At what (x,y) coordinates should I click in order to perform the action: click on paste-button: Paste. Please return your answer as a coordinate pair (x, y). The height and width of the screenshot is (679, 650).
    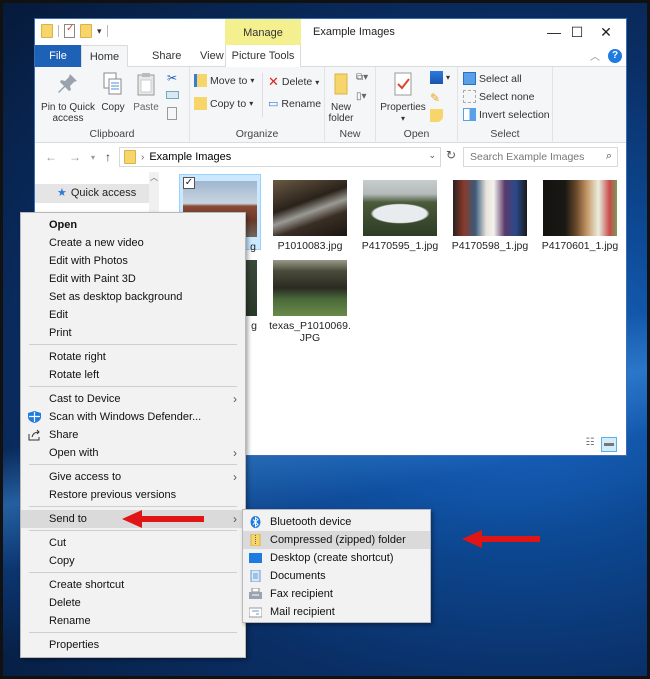
    Looking at the image, I should click on (146, 92).